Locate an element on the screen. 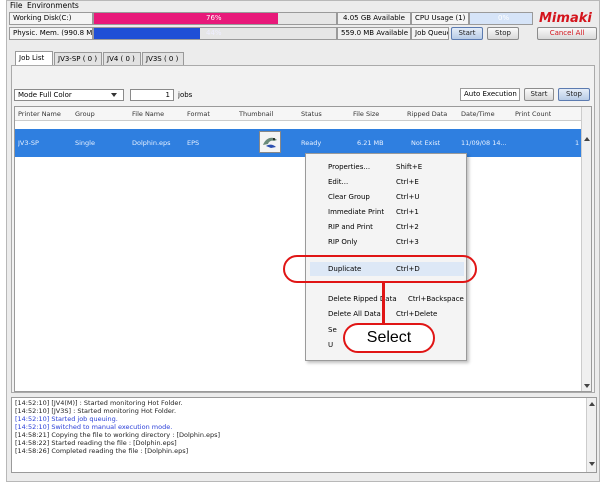 This screenshot has height=484, width=607. cell-file-name: Dolphin.eps is located at coordinates (151, 143).